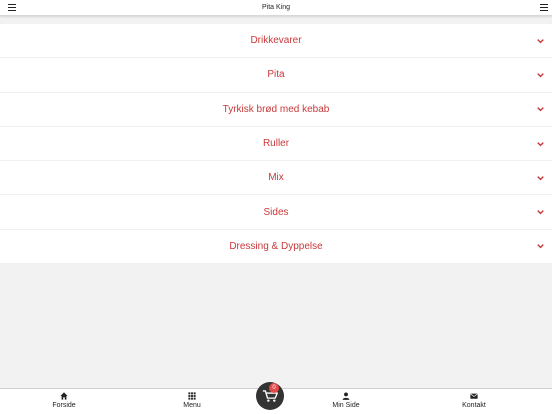  What do you see at coordinates (346, 396) in the screenshot?
I see `user-icon` at bounding box center [346, 396].